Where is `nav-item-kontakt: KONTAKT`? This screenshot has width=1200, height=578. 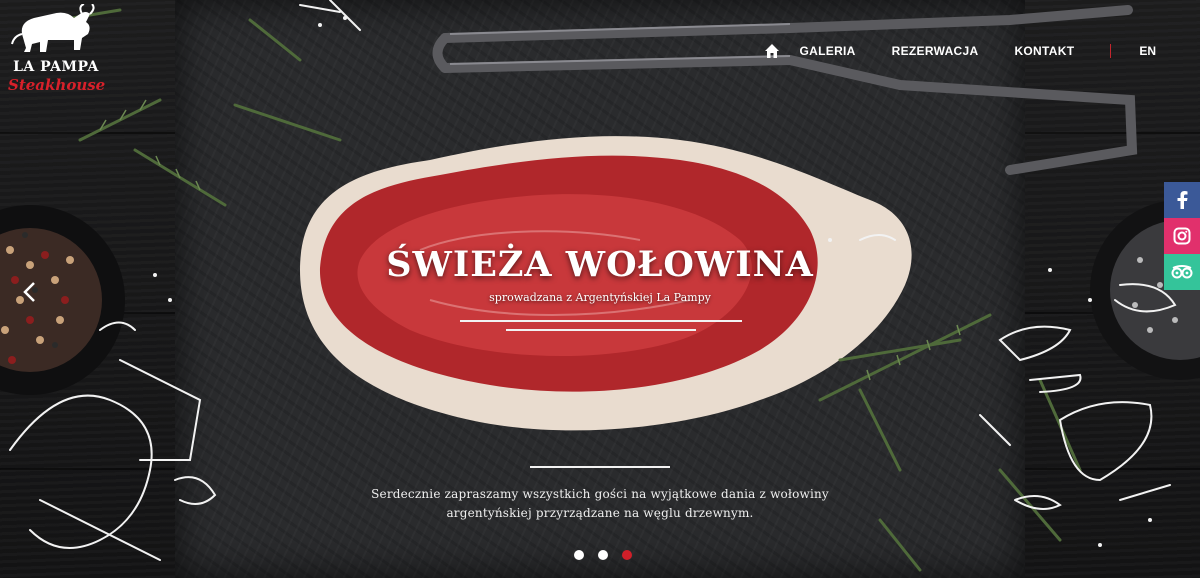 nav-item-kontakt: KONTAKT is located at coordinates (1044, 51).